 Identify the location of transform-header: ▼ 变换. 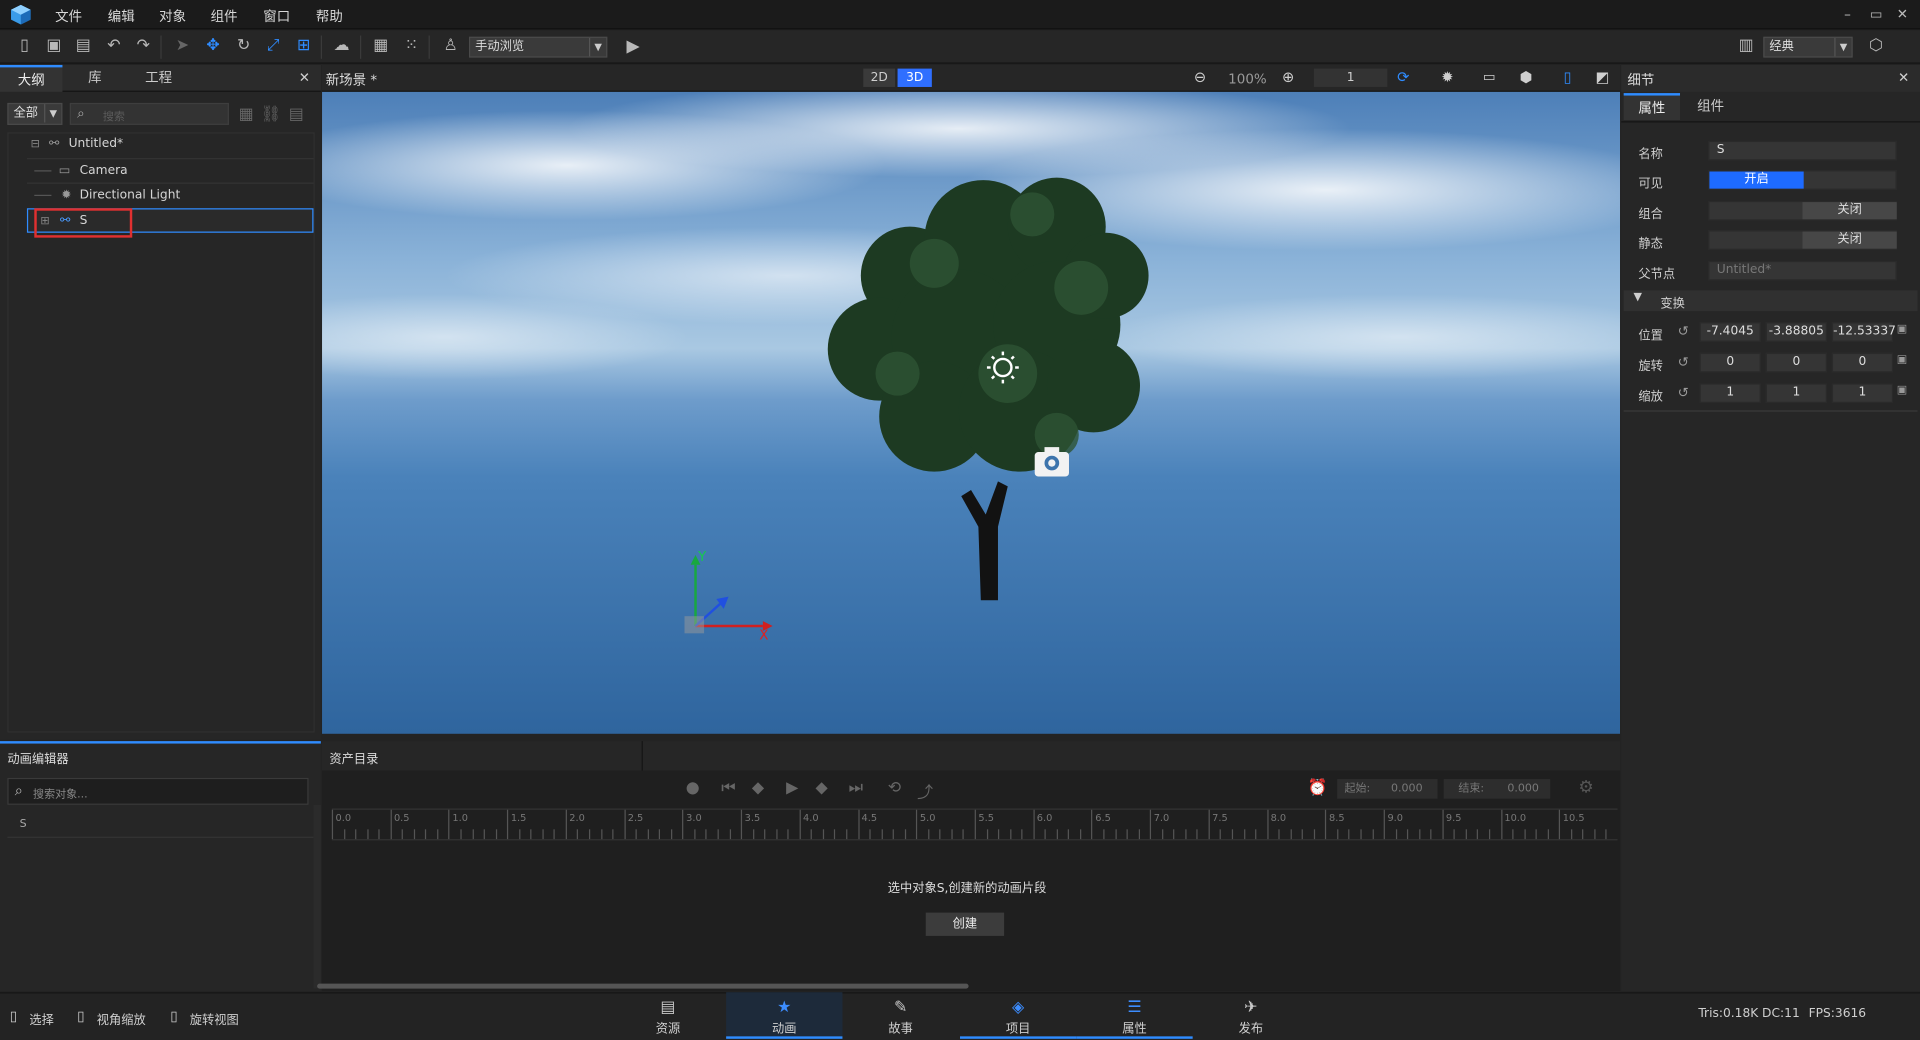
(1770, 301).